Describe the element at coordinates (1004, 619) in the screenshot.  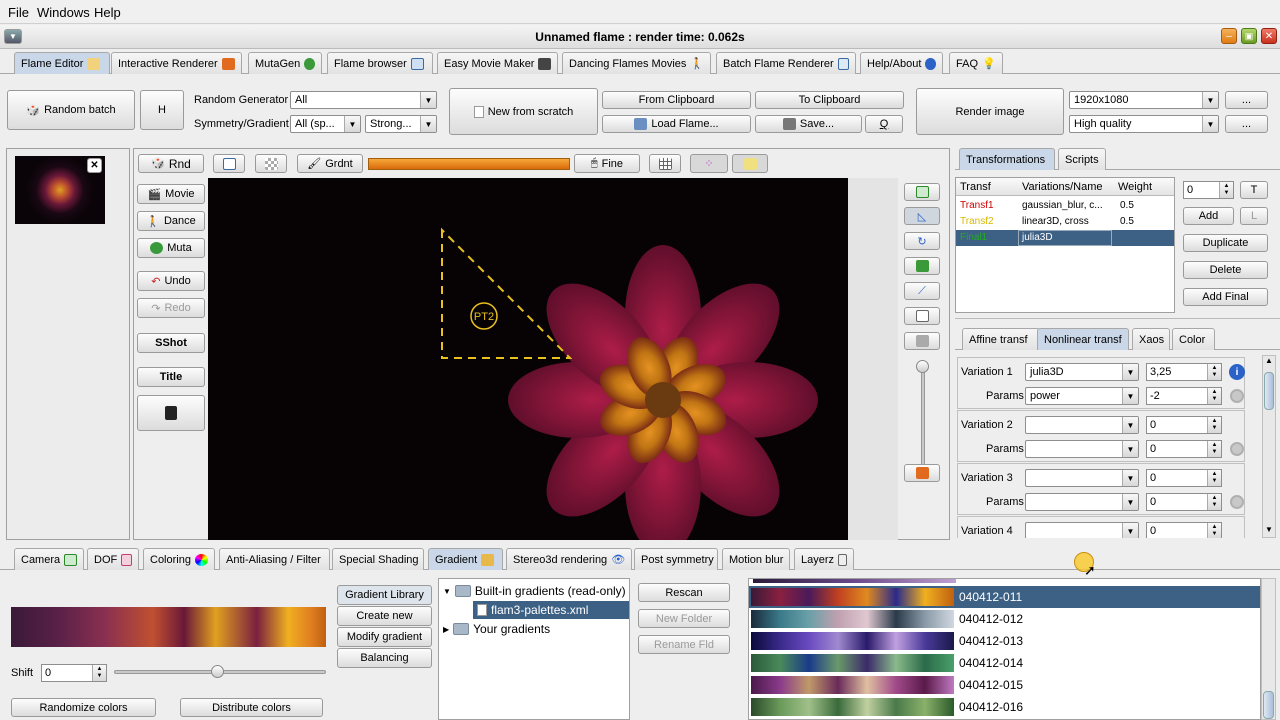
I see `palette-row: 040412-012` at that location.